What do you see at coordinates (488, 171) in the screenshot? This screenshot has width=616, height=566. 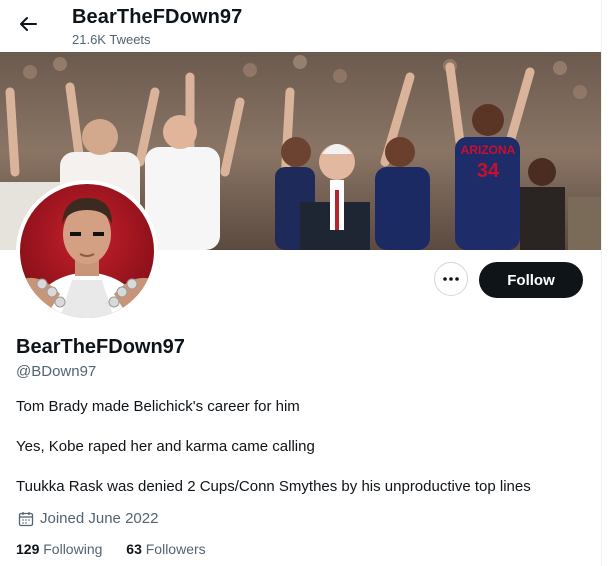 I see `banner-jersey-number: 34` at bounding box center [488, 171].